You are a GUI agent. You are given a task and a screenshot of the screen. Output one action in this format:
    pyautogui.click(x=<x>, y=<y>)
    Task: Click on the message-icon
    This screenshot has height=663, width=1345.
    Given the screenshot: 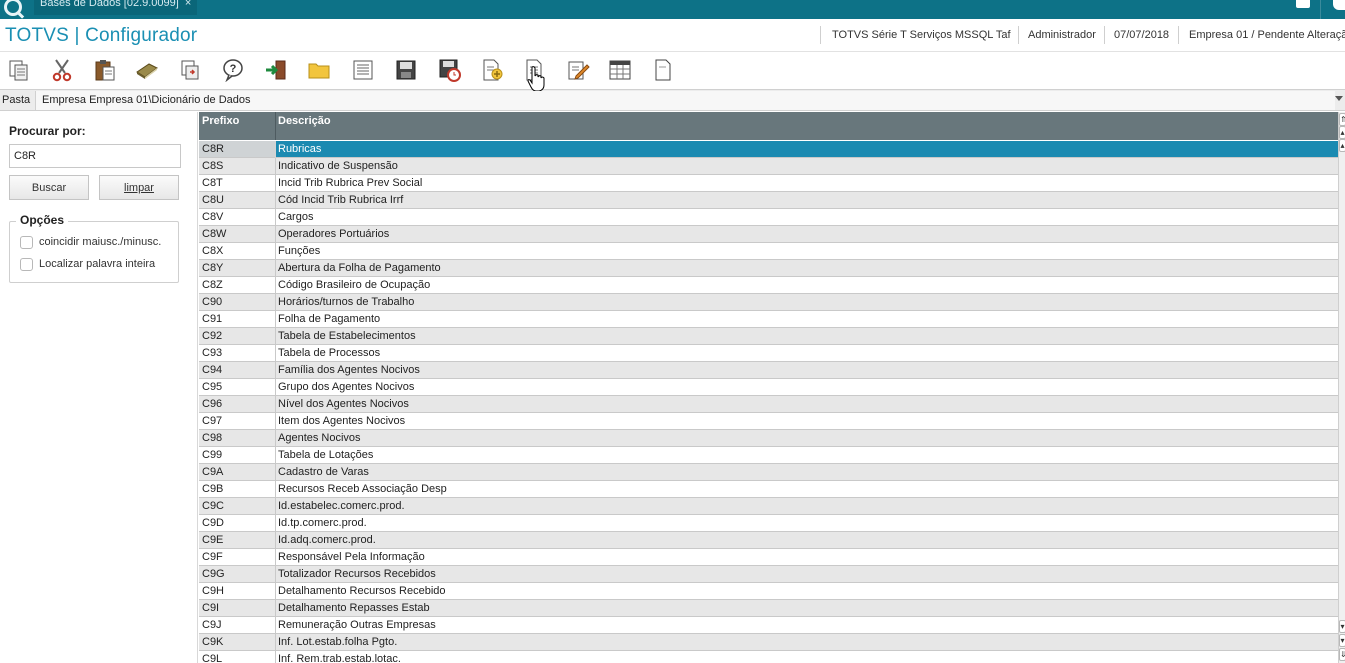 What is the action you would take?
    pyautogui.click(x=1303, y=4)
    